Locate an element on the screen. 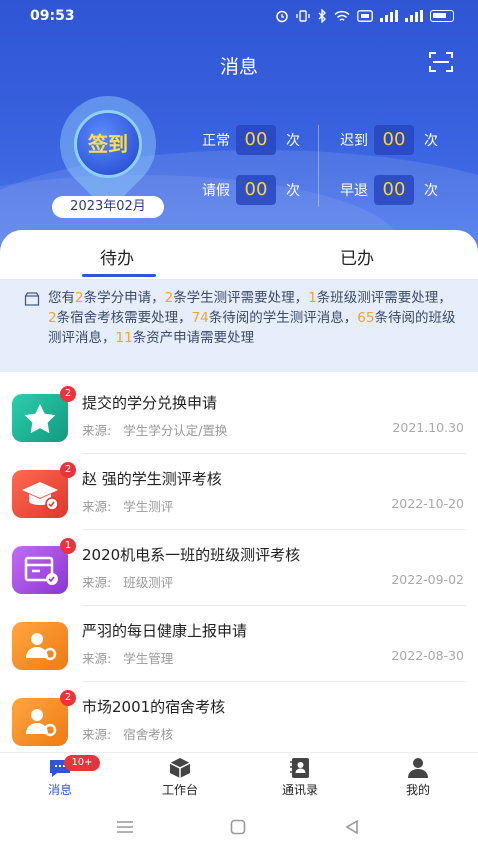 The width and height of the screenshot is (478, 850). item-source: 来源: 学生测评 is located at coordinates (127, 505).